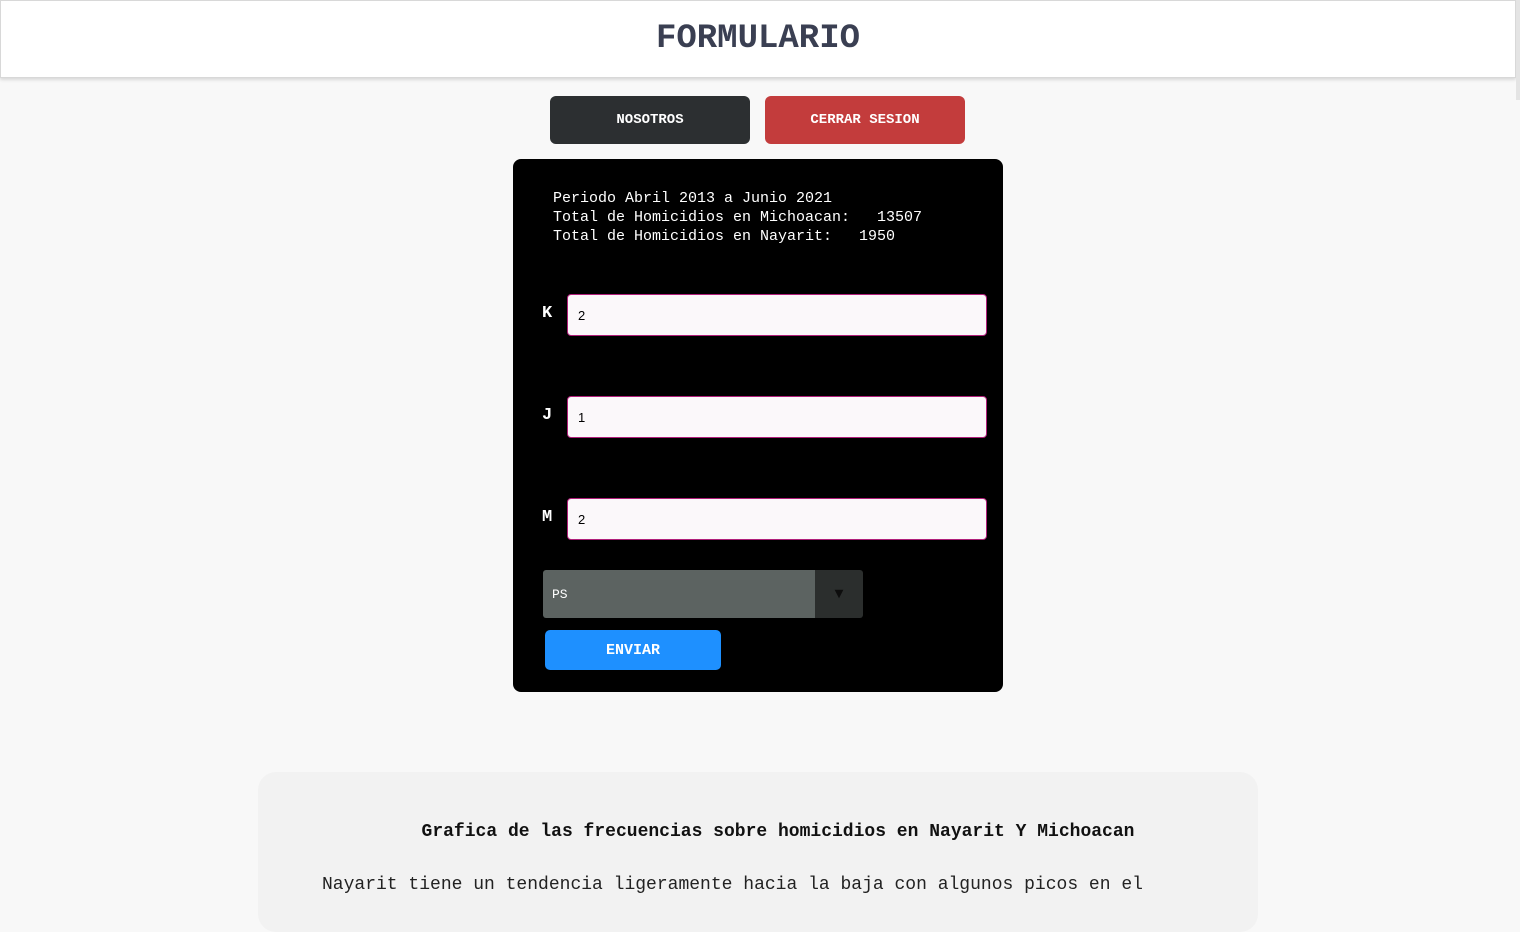 This screenshot has width=1520, height=932. I want to click on field-label-k: K, so click(547, 313).